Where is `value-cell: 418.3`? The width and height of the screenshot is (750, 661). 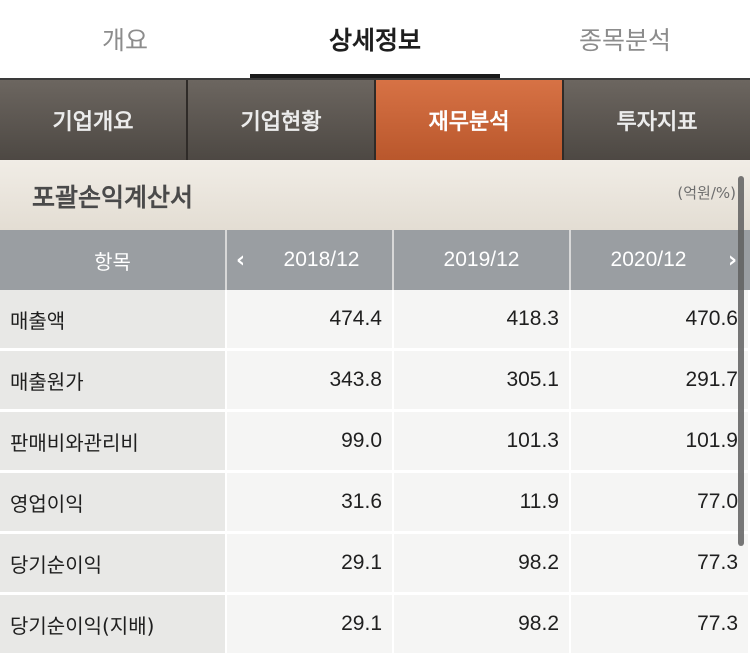 value-cell: 418.3 is located at coordinates (482, 319).